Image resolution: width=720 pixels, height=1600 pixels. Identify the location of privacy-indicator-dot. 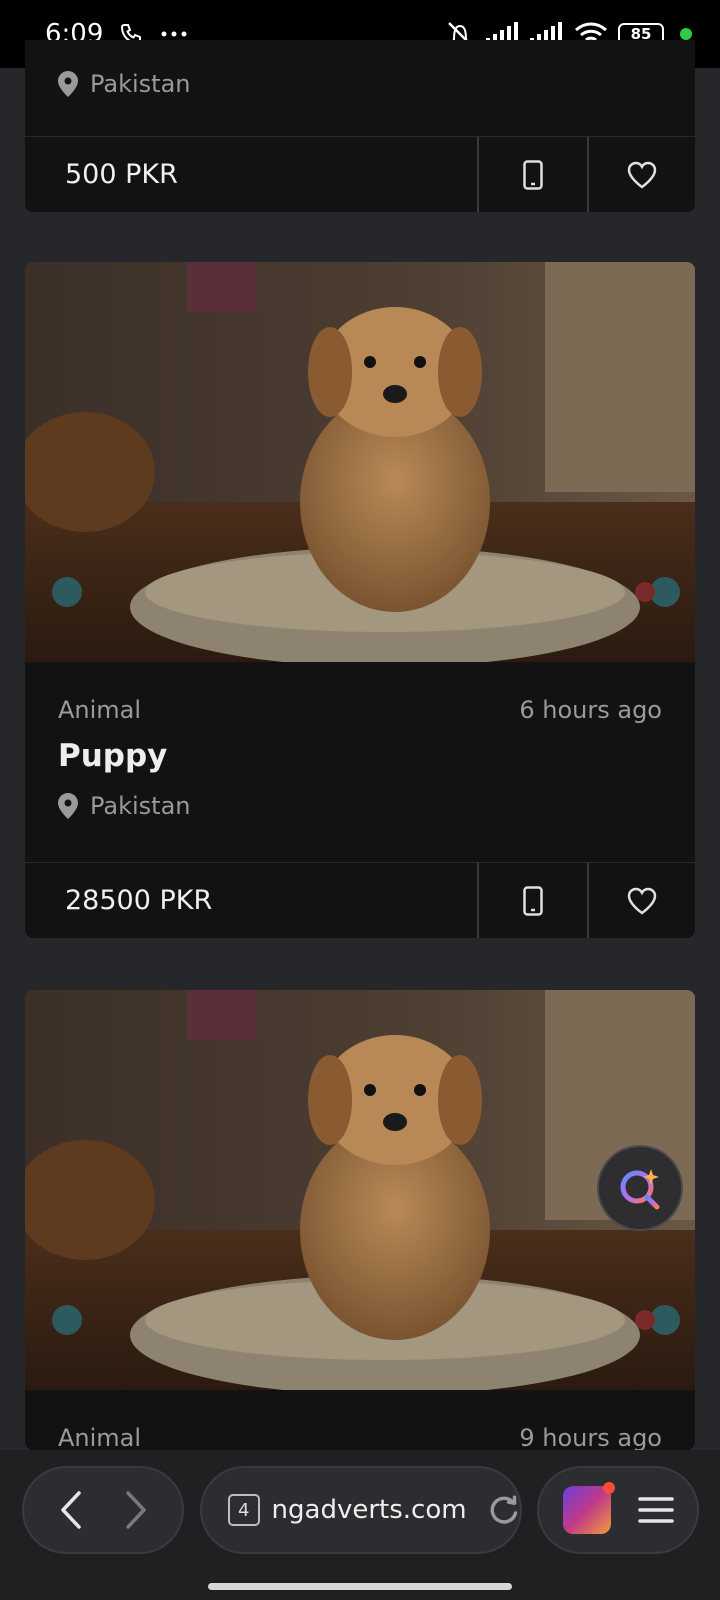
(686, 34).